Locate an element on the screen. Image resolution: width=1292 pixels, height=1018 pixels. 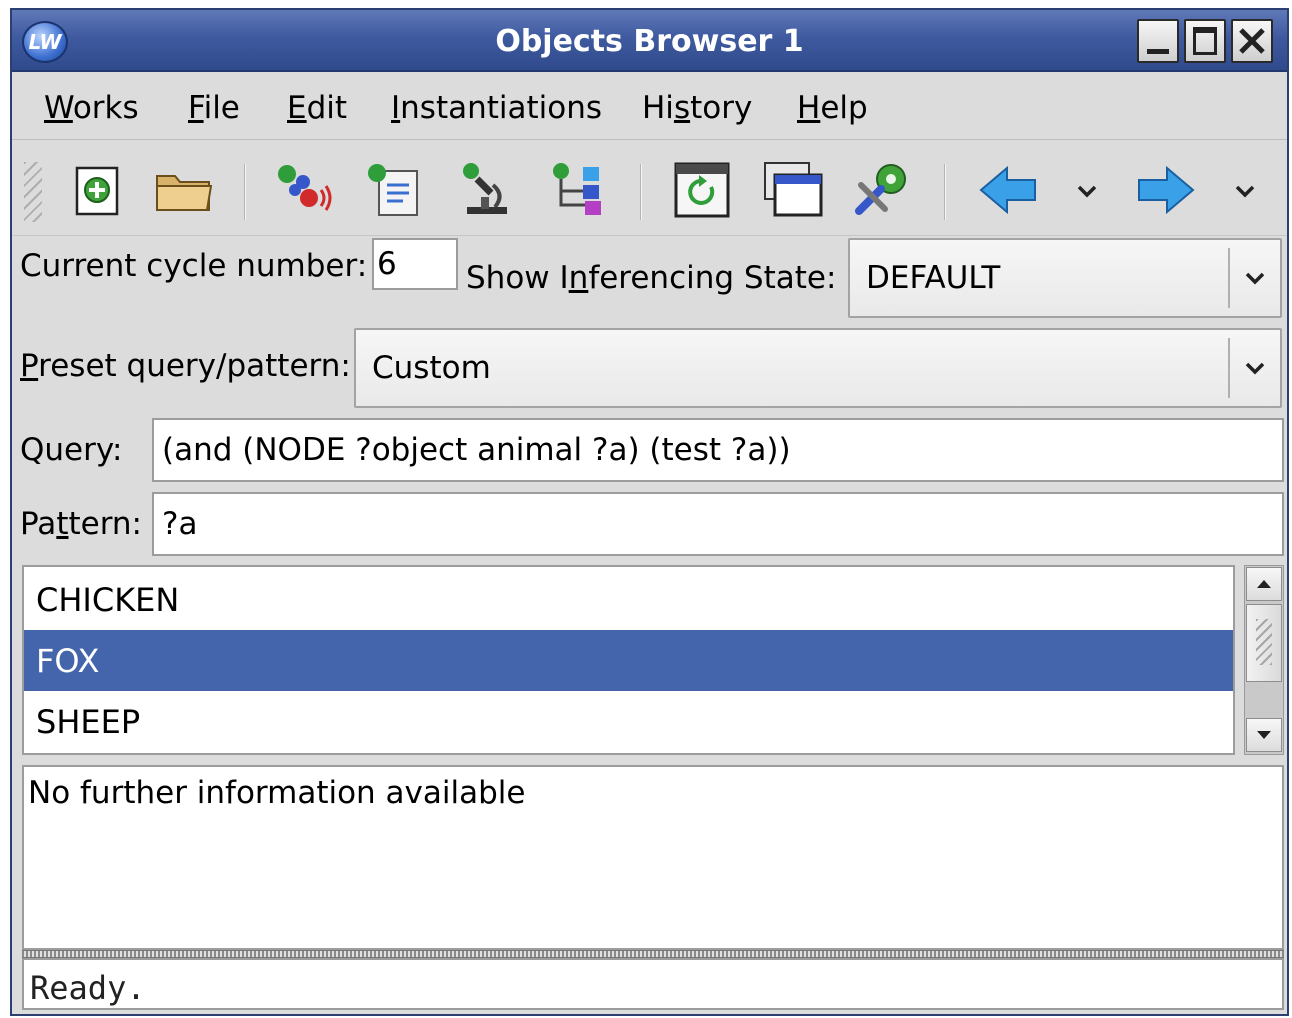
chevron-up-icon is located at coordinates (1264, 584).